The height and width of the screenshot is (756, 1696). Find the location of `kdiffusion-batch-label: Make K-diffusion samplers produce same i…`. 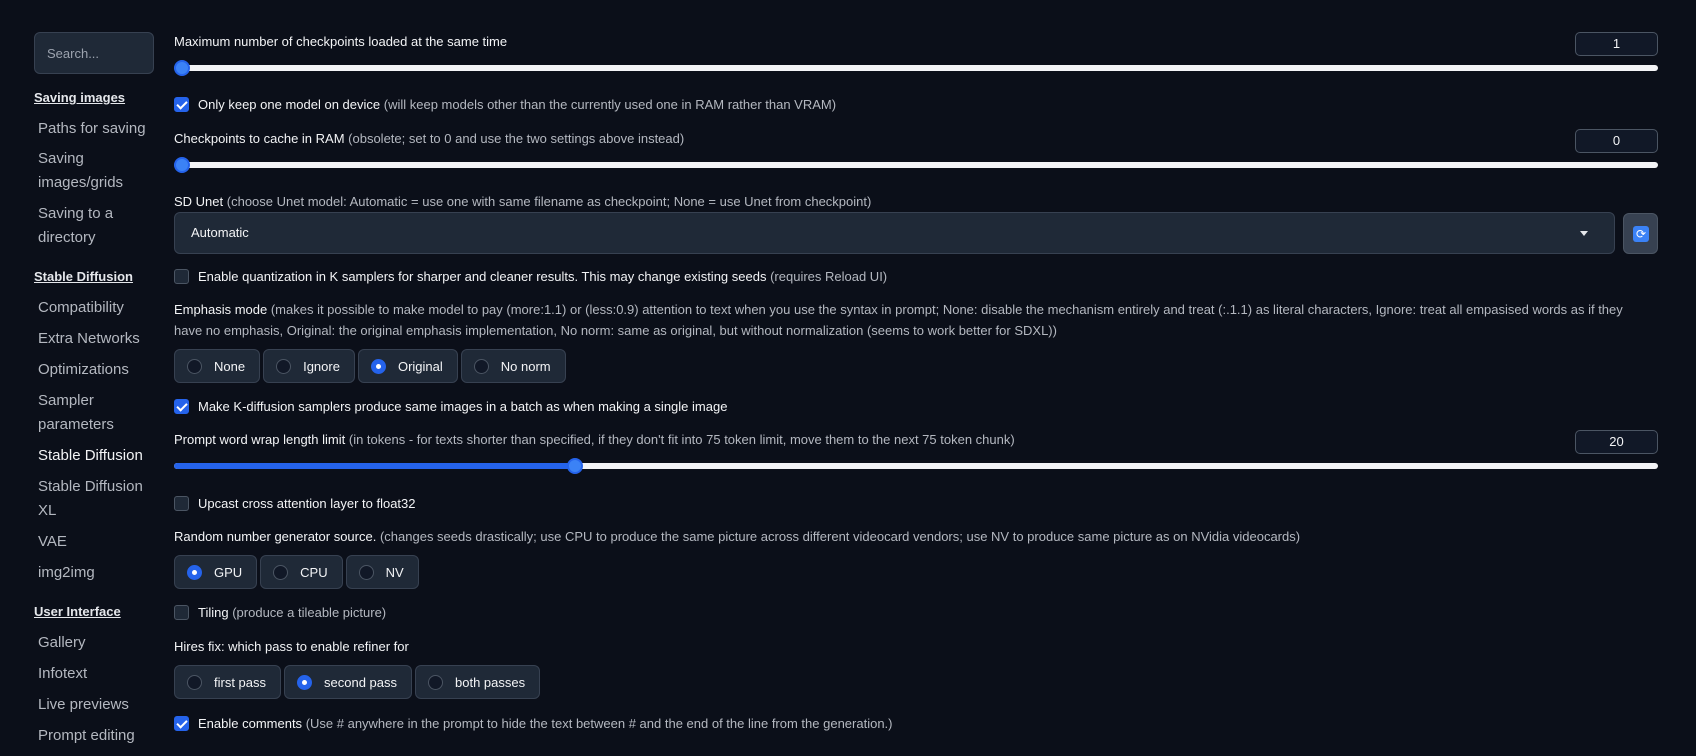

kdiffusion-batch-label: Make K-diffusion samplers produce same i… is located at coordinates (463, 406).